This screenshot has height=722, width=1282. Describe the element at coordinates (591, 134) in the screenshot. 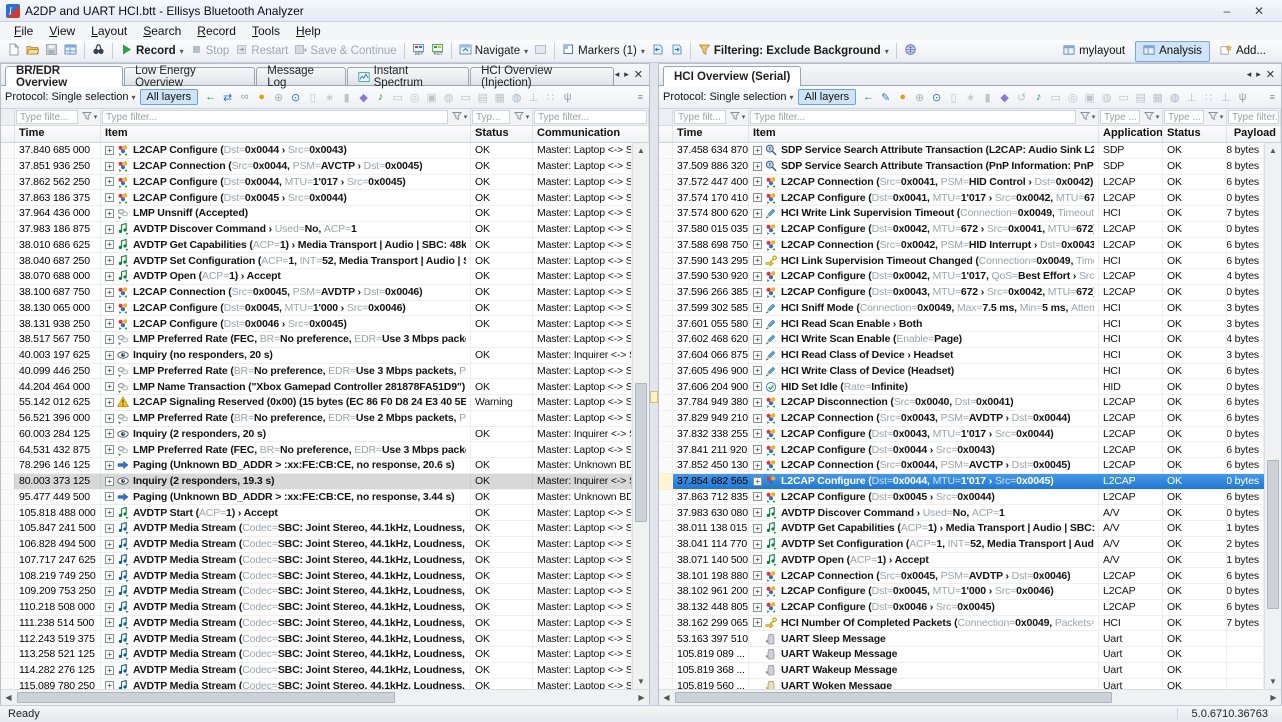

I see `column-header-communication: Communication` at that location.